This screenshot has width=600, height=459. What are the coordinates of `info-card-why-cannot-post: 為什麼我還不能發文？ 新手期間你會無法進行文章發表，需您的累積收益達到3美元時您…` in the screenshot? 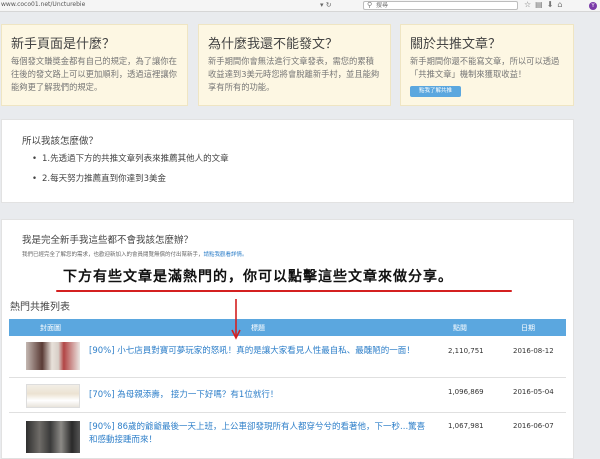 It's located at (294, 65).